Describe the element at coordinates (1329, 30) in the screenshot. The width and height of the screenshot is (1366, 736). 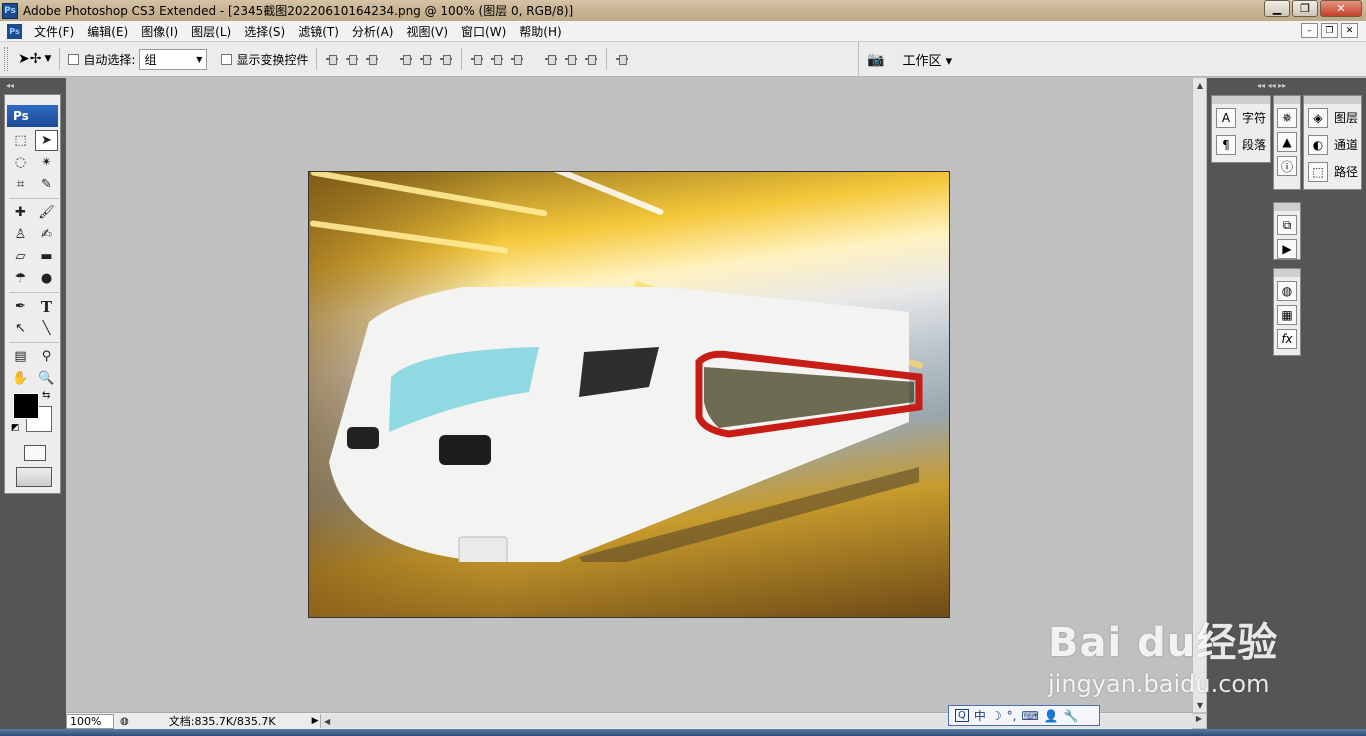
I see `doc-restore-button: ❐` at that location.